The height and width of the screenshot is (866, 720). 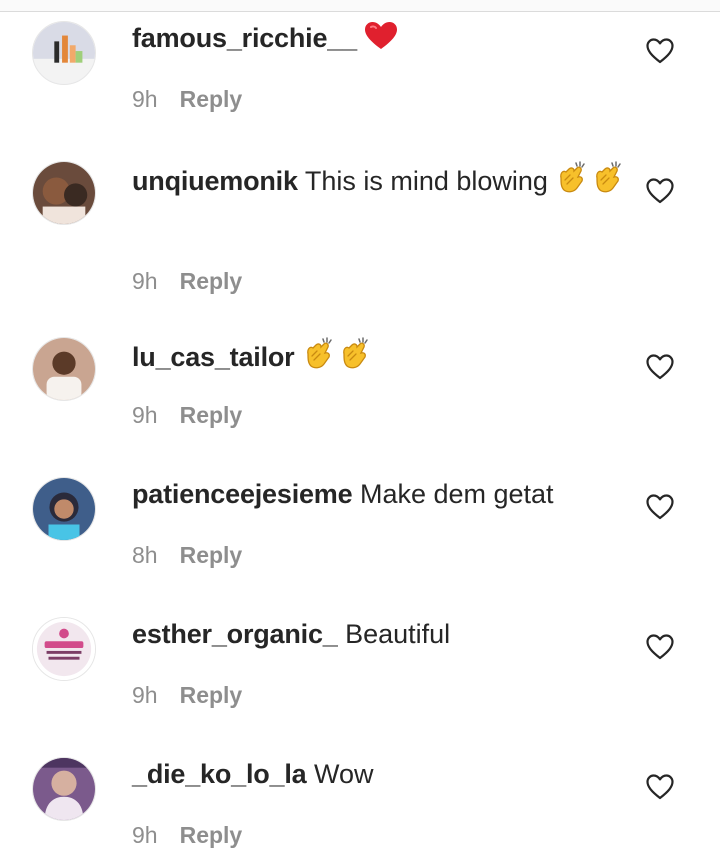 What do you see at coordinates (426, 181) in the screenshot?
I see `comment-text: This is mind blowing` at bounding box center [426, 181].